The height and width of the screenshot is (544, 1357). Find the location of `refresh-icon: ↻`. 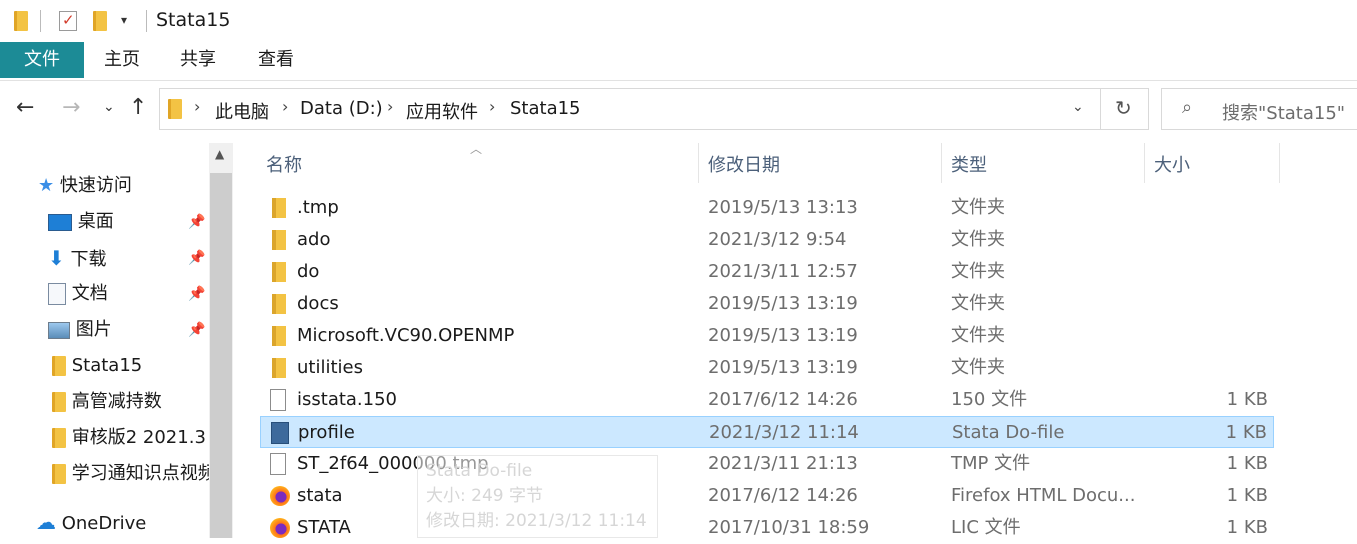

refresh-icon: ↻ is located at coordinates (1123, 108).